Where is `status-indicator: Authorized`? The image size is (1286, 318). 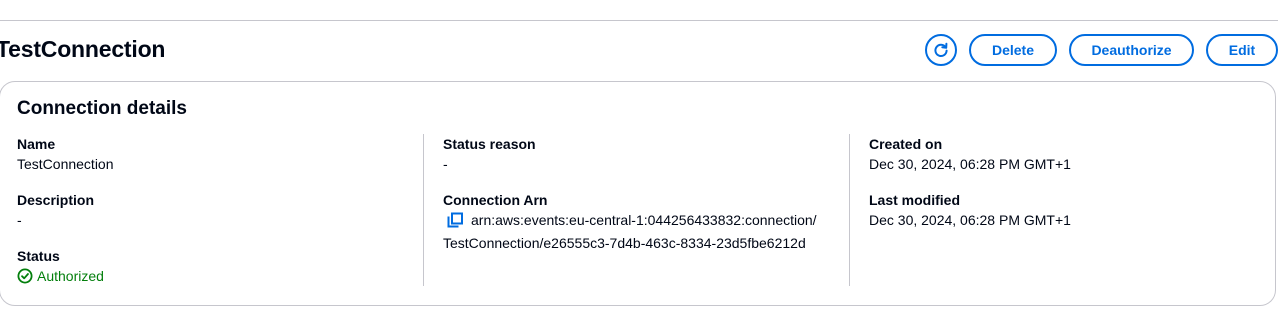 status-indicator: Authorized is located at coordinates (212, 276).